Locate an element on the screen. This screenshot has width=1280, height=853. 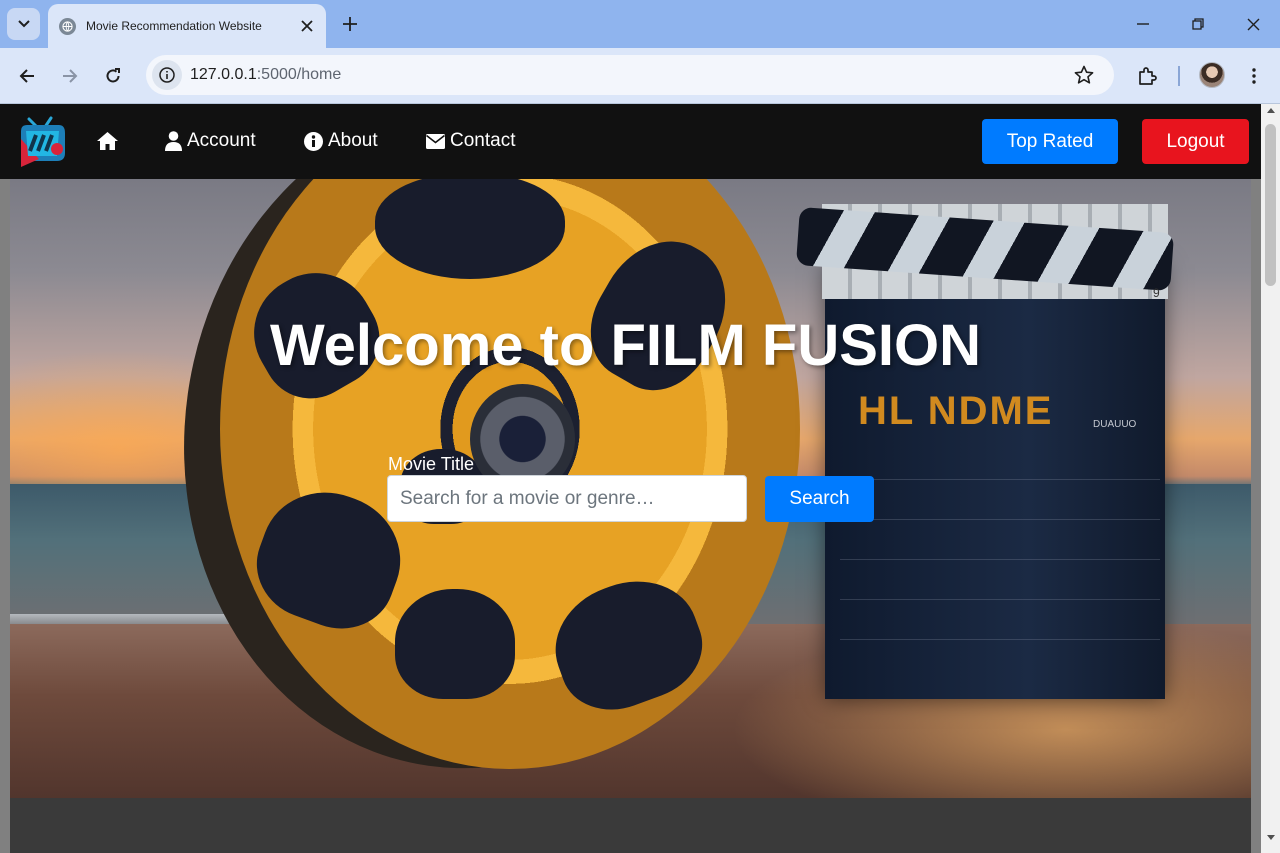
browser-menu-button is located at coordinates (1254, 76).